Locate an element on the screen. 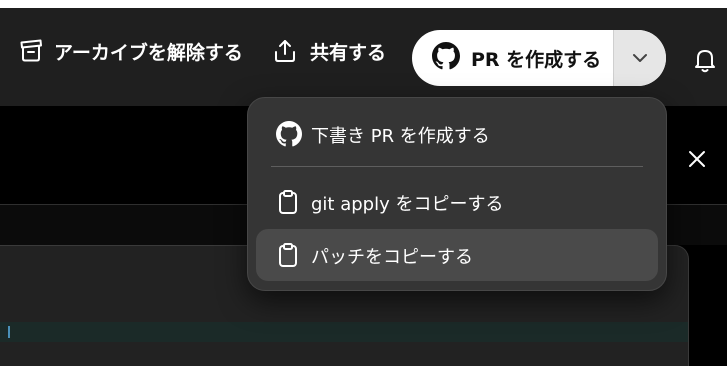 This screenshot has height=366, width=727. menu-item-label: 下書き PR を作成する is located at coordinates (400, 136).